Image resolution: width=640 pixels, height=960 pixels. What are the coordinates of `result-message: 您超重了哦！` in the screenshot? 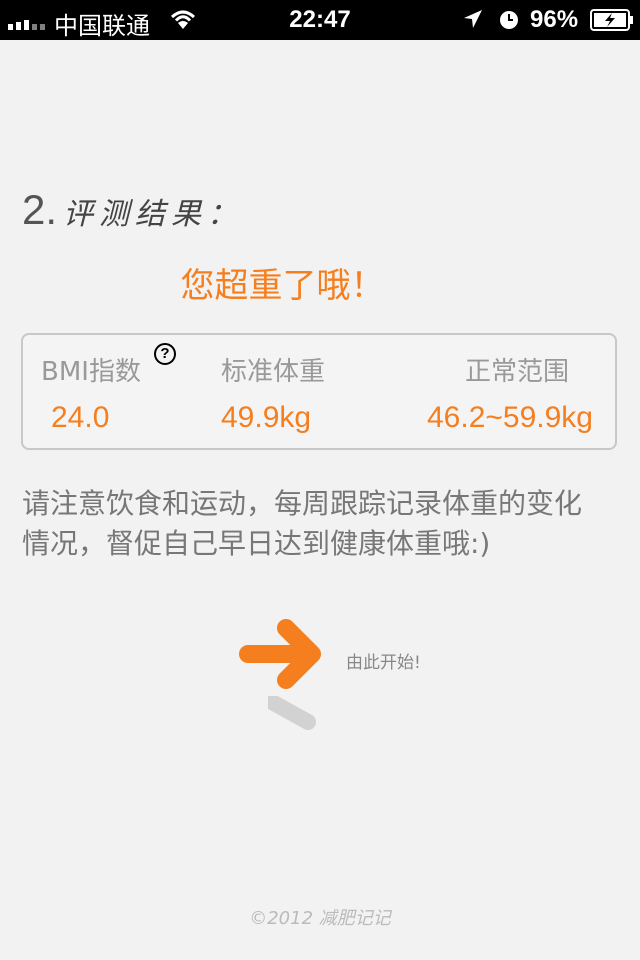 It's located at (282, 286).